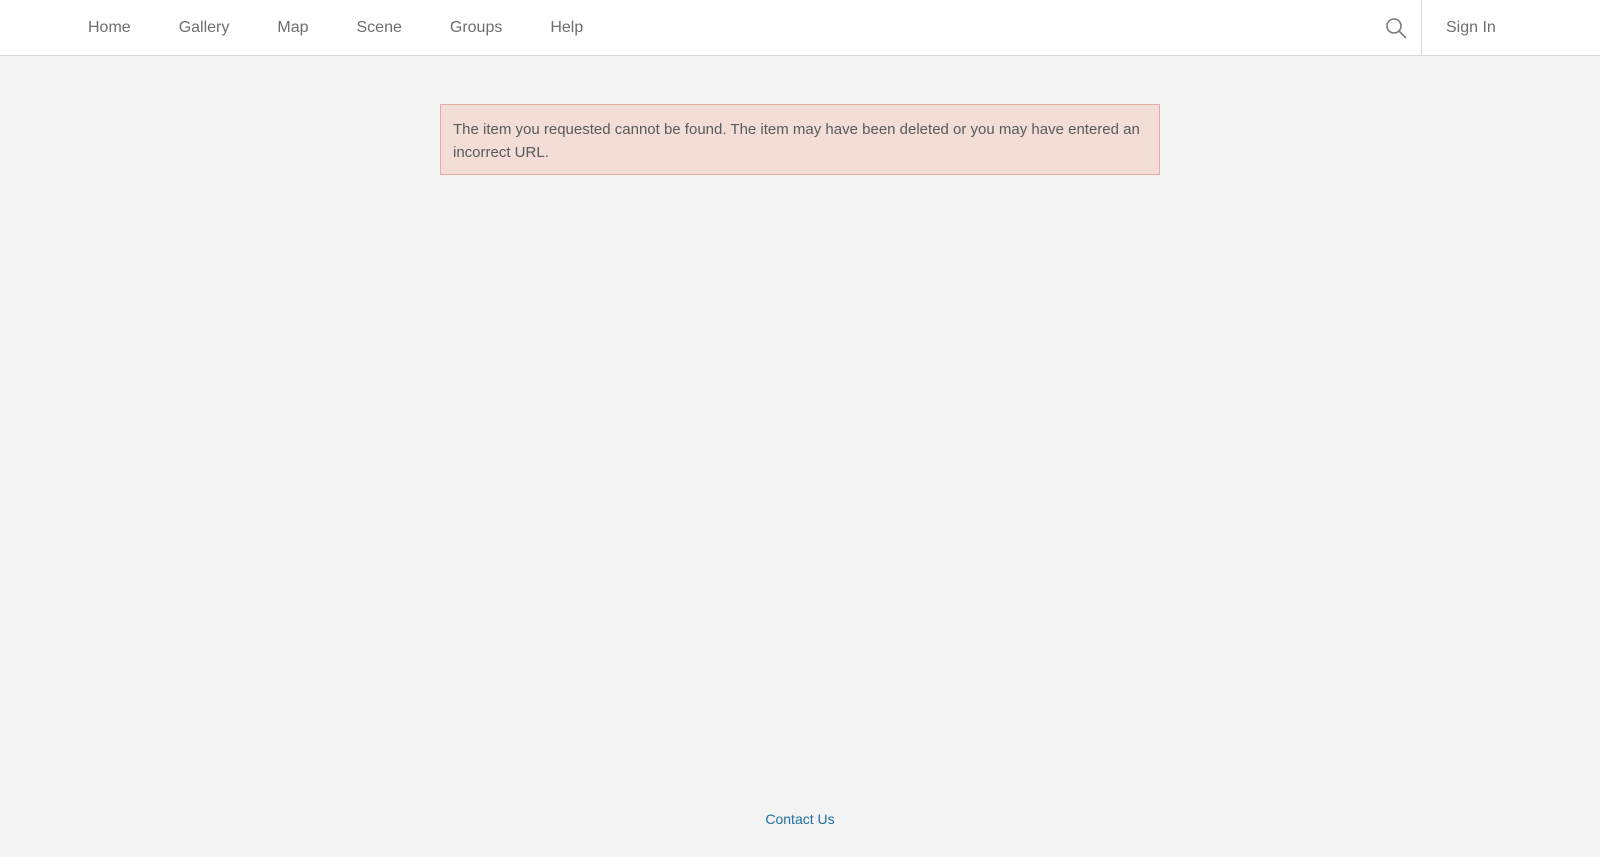  I want to click on main-nav: Home Gallery Map Scene Groups Help, so click(359, 27).